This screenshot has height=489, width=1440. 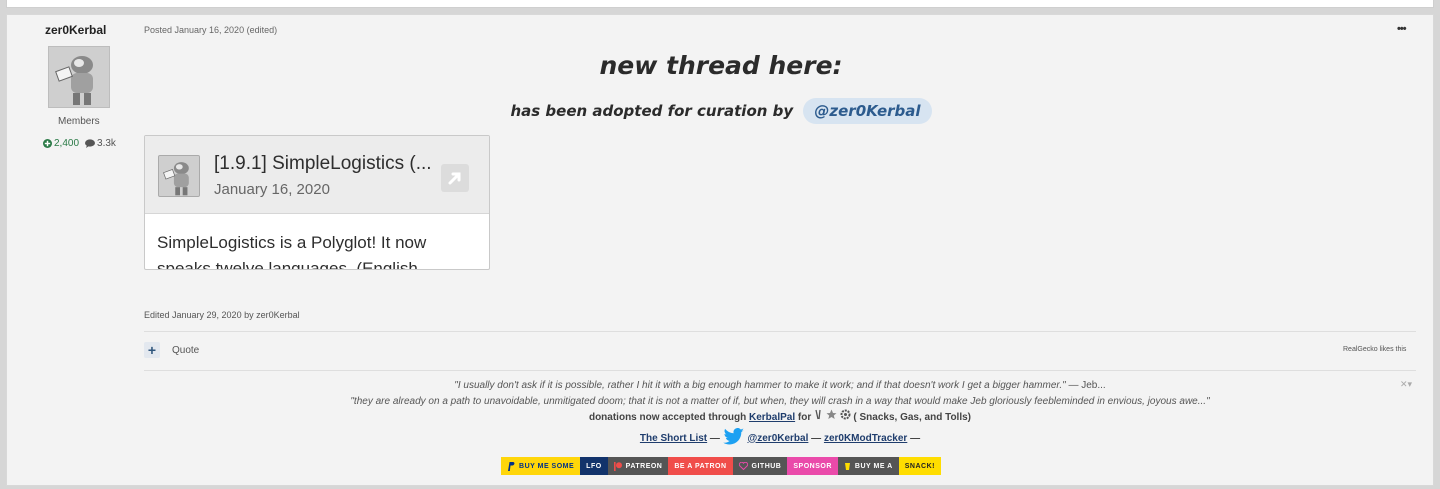 I want to click on plus-circle-icon, so click(x=47, y=143).